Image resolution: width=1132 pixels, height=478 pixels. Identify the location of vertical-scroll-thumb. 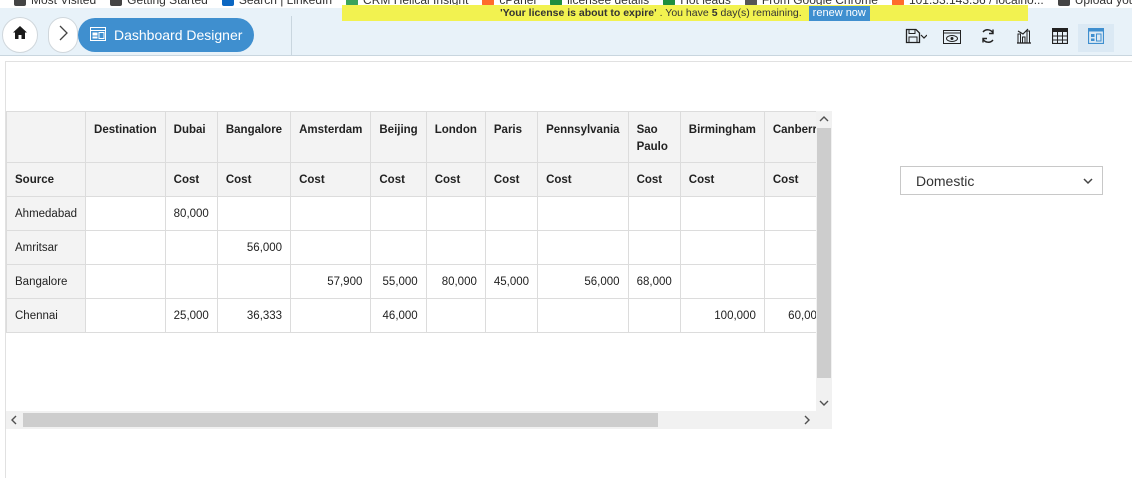
(824, 253).